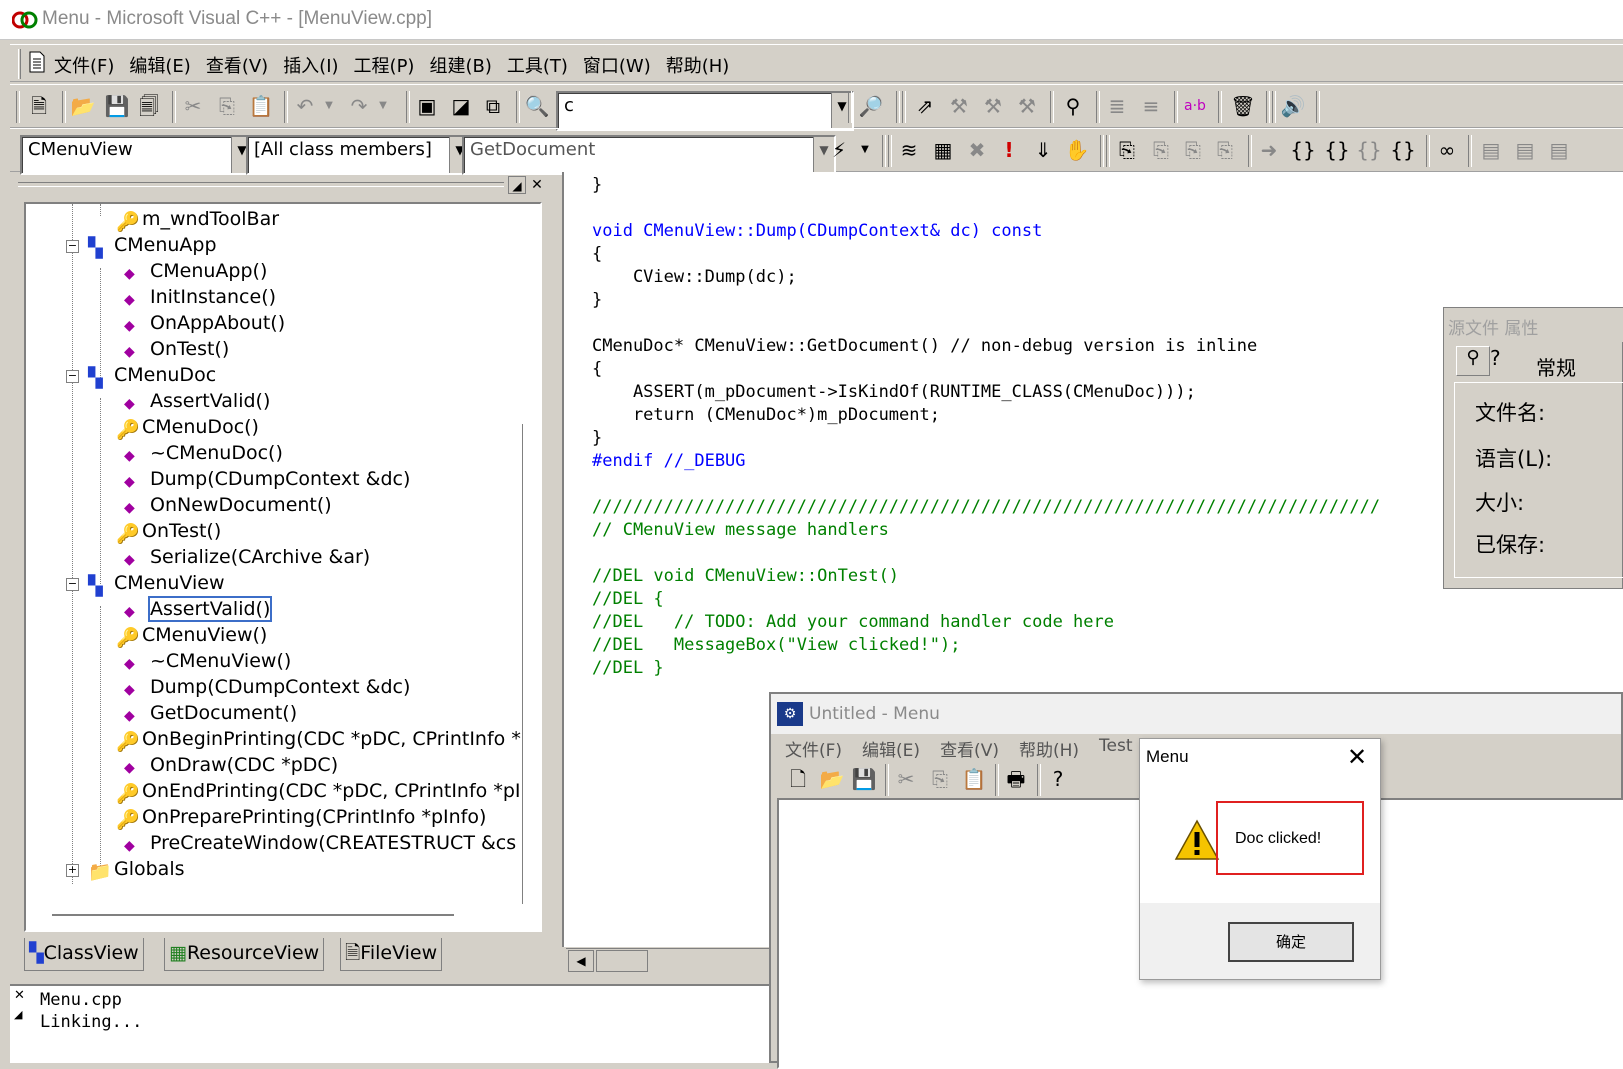 The image size is (1623, 1069). What do you see at coordinates (261, 184) in the screenshot?
I see `pane-gripper` at bounding box center [261, 184].